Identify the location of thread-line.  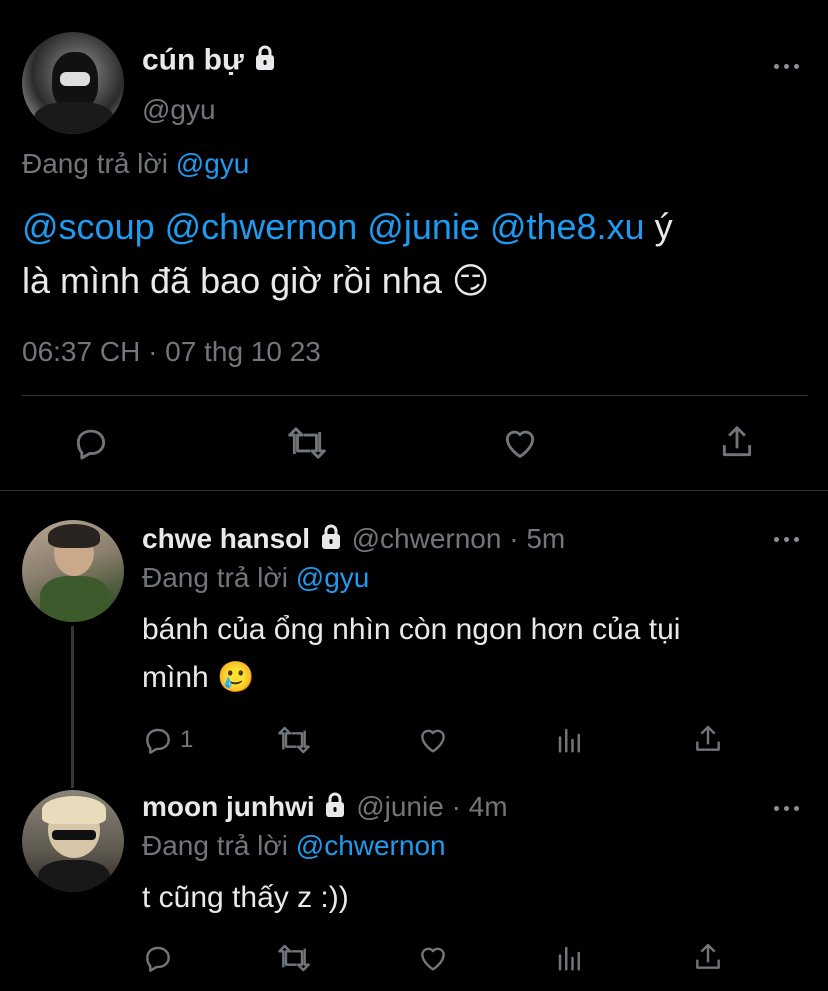
(72, 707).